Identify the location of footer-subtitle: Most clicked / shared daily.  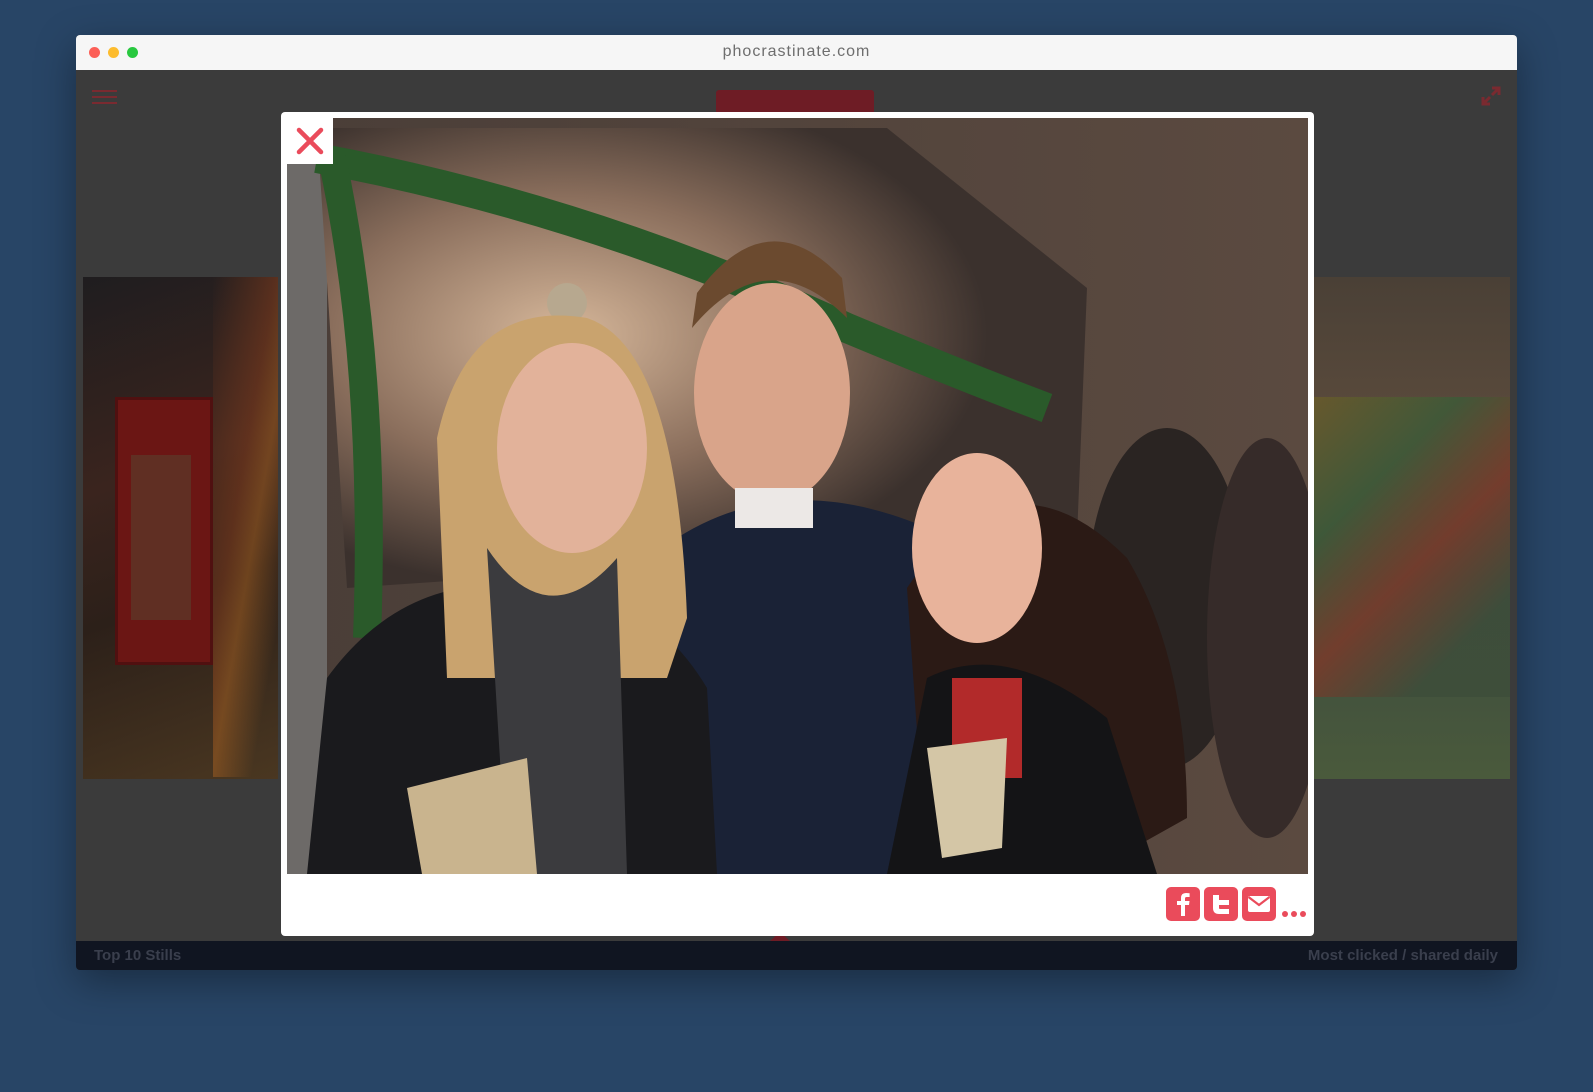
(1402, 955).